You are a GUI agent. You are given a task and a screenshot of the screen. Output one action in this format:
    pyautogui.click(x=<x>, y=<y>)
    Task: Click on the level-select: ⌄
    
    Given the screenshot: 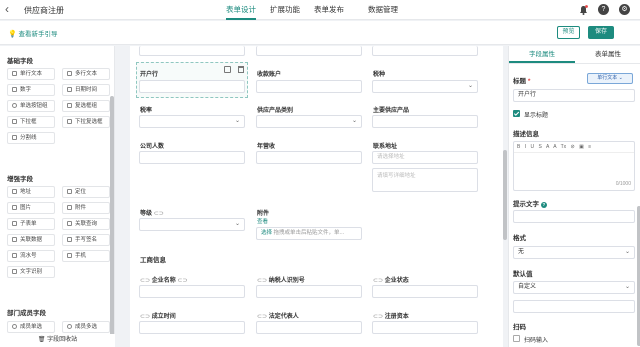 What is the action you would take?
    pyautogui.click(x=192, y=224)
    